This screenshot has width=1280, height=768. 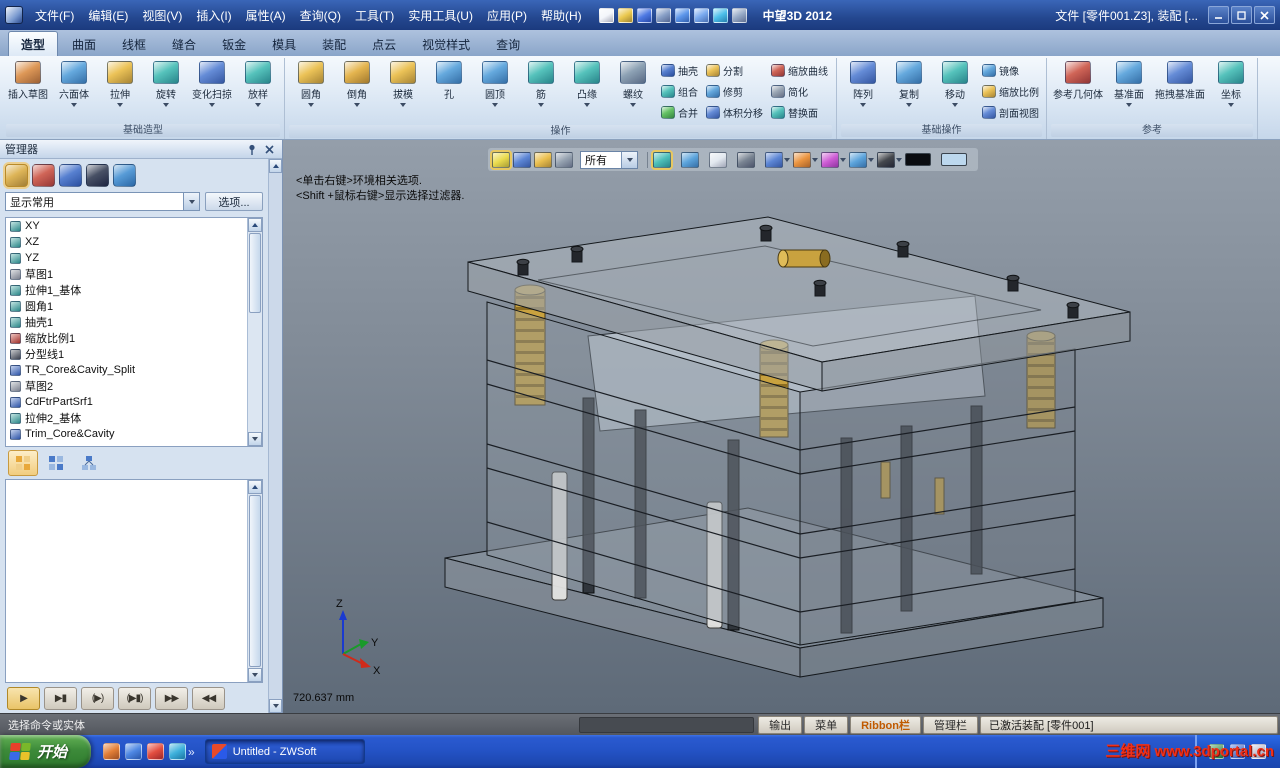 I want to click on ribbon-command-button: 插入草图, so click(x=28, y=90).